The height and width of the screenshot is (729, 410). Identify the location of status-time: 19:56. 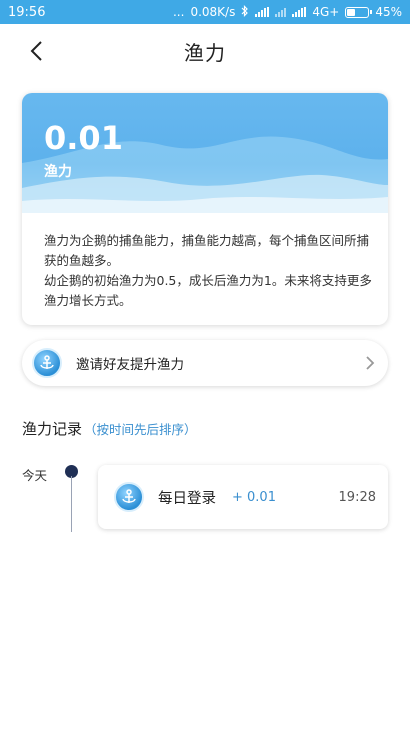
(27, 12).